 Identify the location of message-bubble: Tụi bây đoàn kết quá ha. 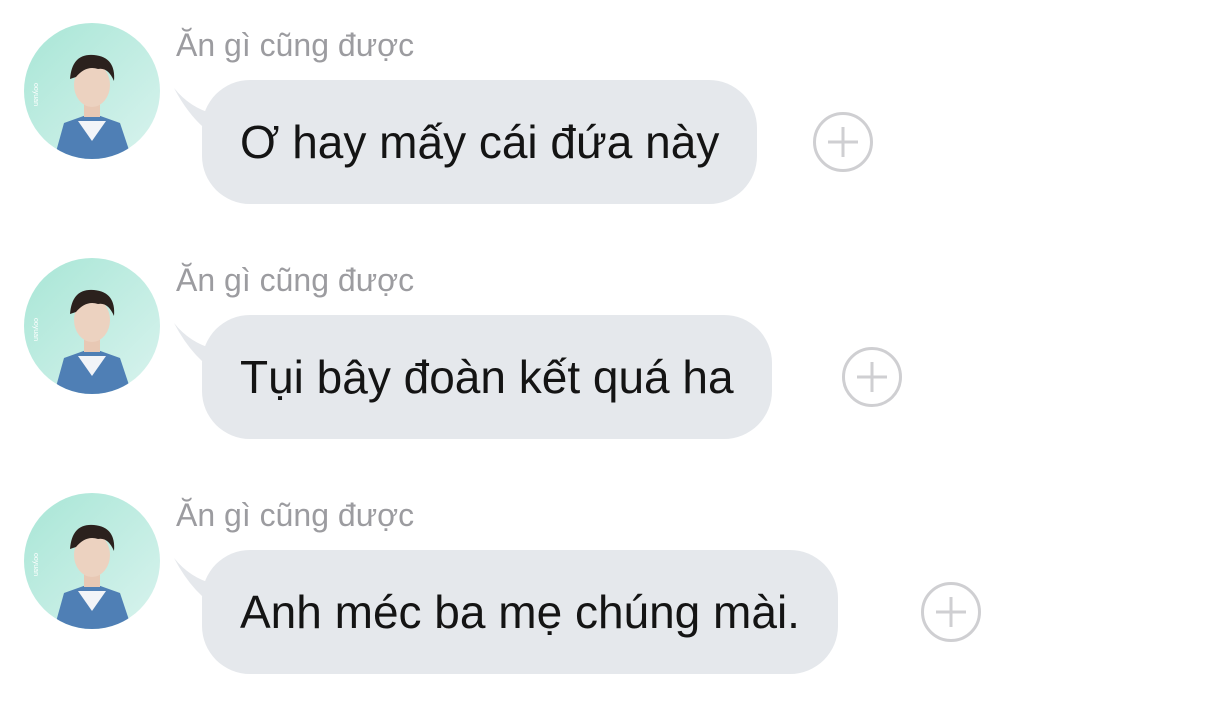
(487, 377).